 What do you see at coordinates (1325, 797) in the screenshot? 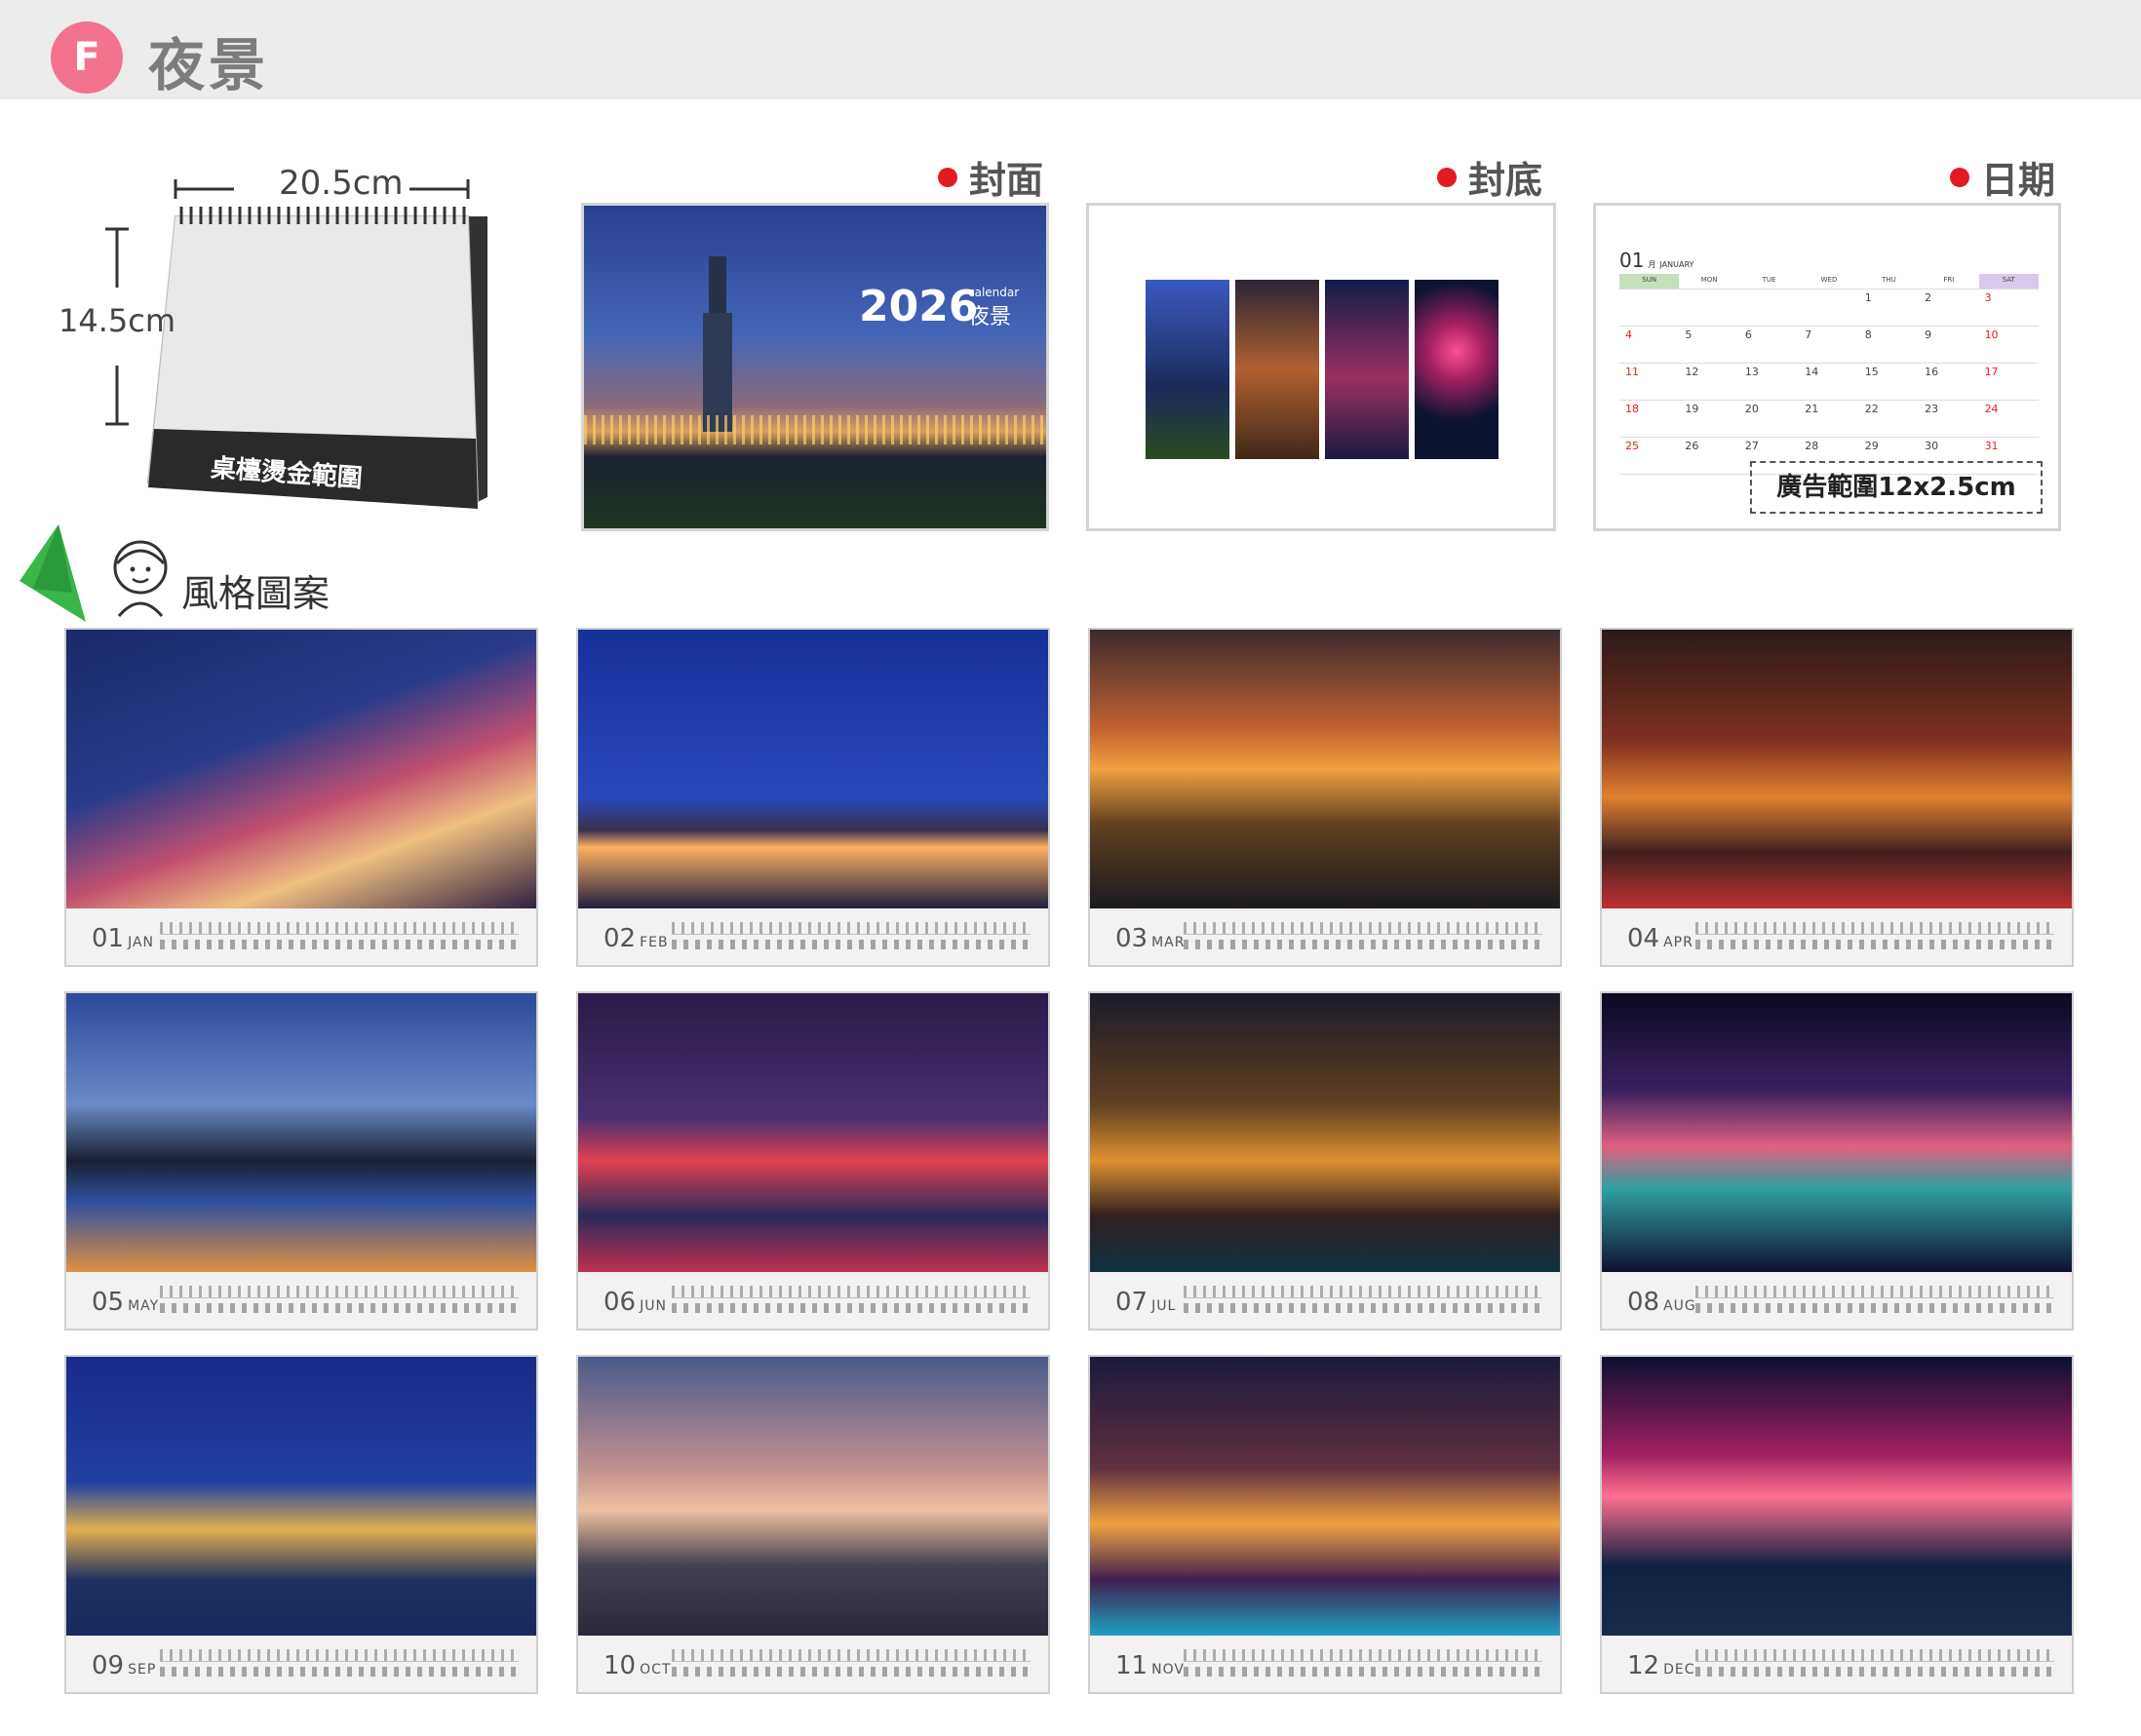
I see `month-card: 03 MAR` at bounding box center [1325, 797].